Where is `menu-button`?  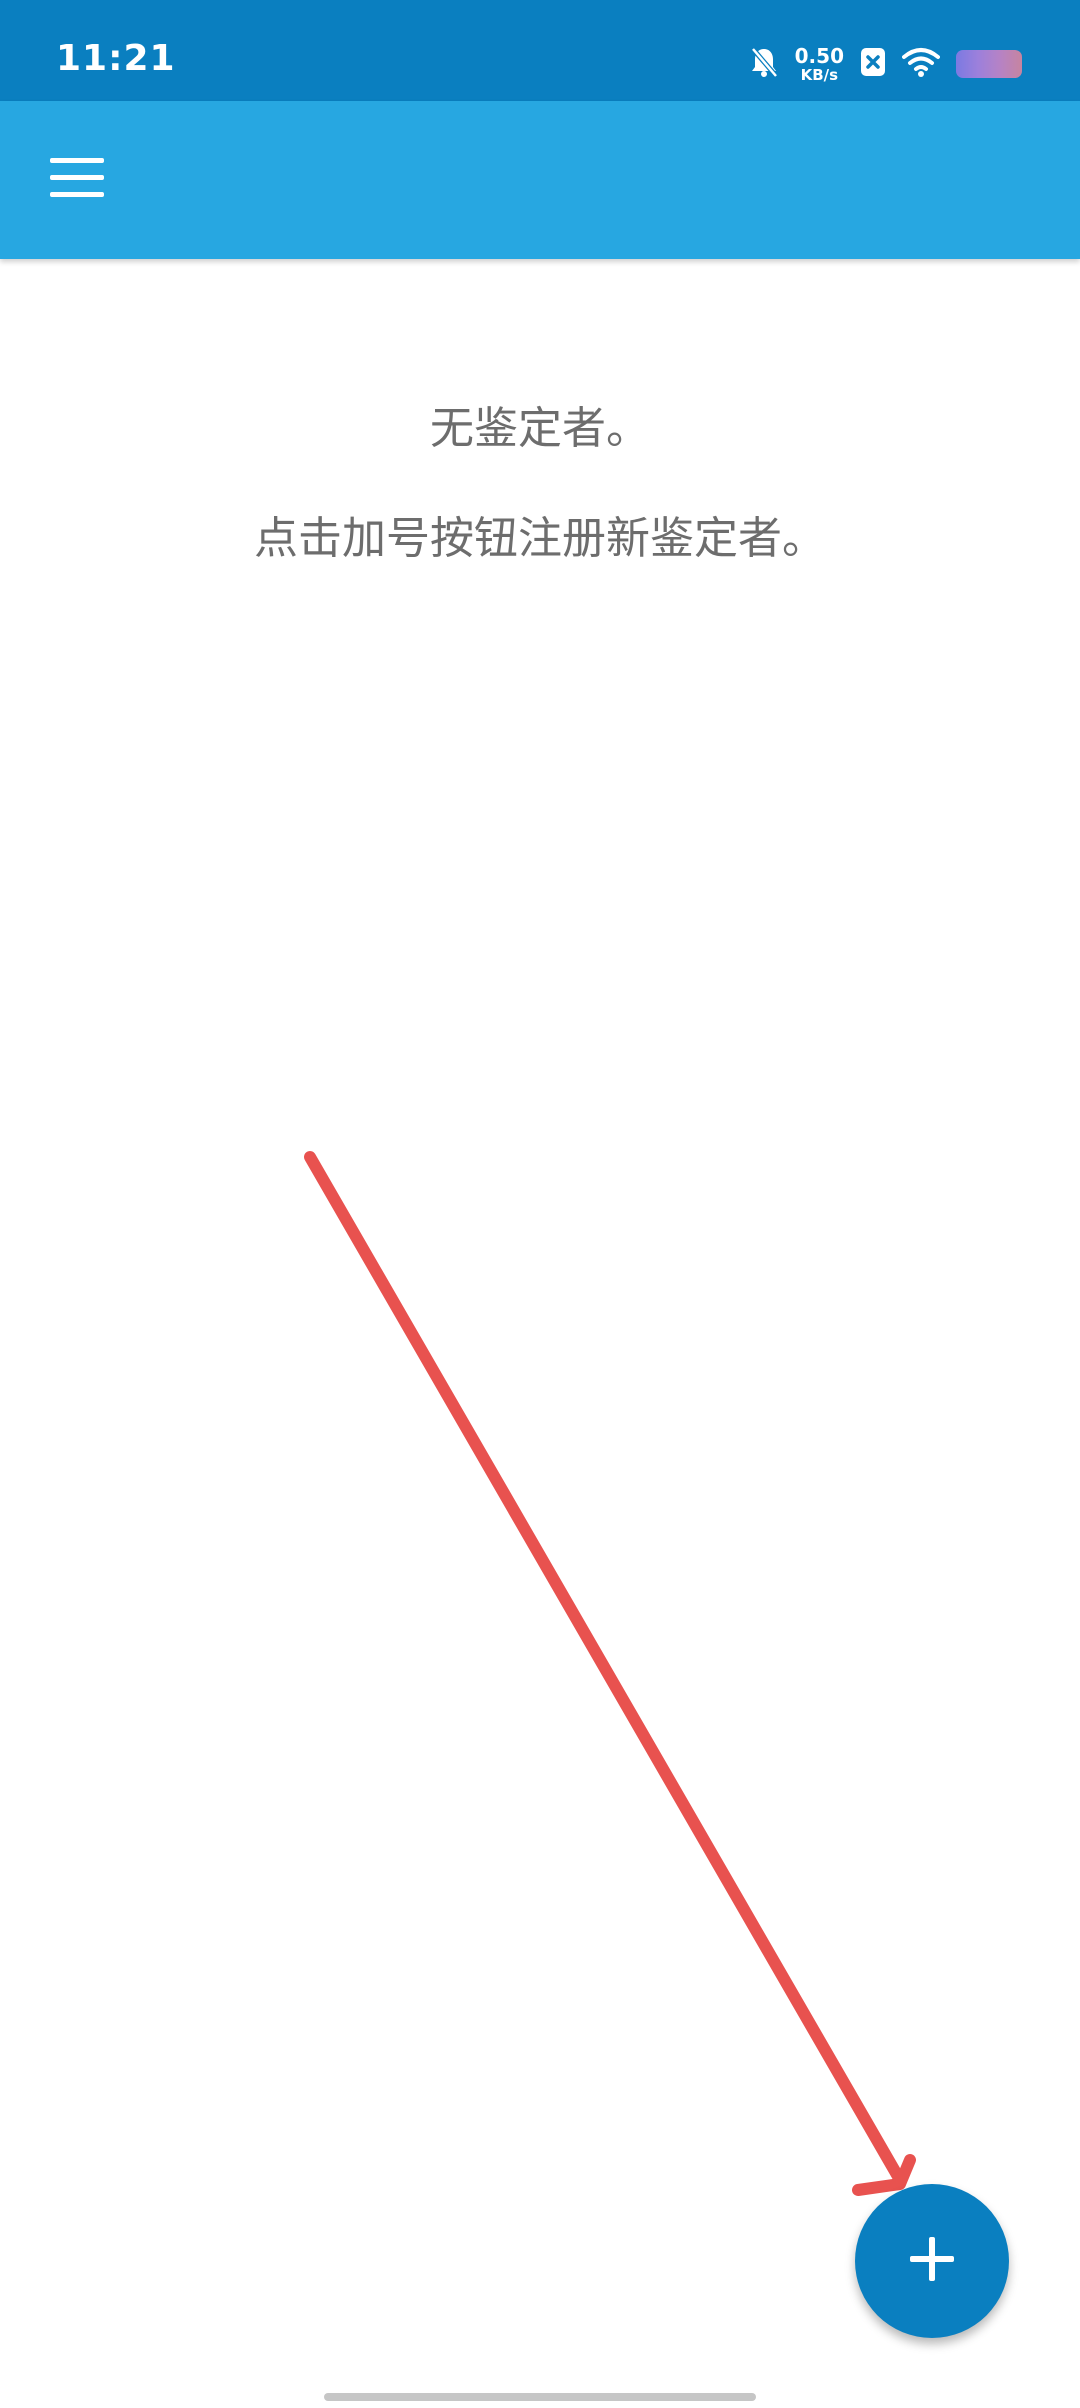
menu-button is located at coordinates (77, 180).